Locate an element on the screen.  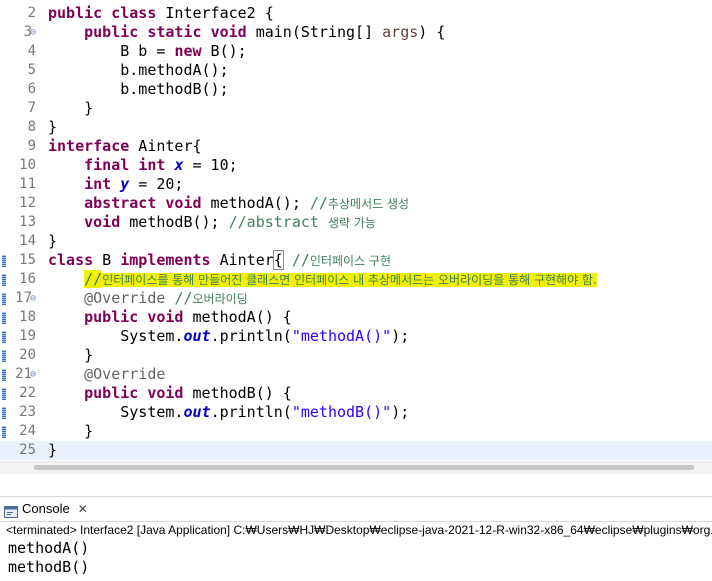
code-line: 11 int y = 20; is located at coordinates (356, 184).